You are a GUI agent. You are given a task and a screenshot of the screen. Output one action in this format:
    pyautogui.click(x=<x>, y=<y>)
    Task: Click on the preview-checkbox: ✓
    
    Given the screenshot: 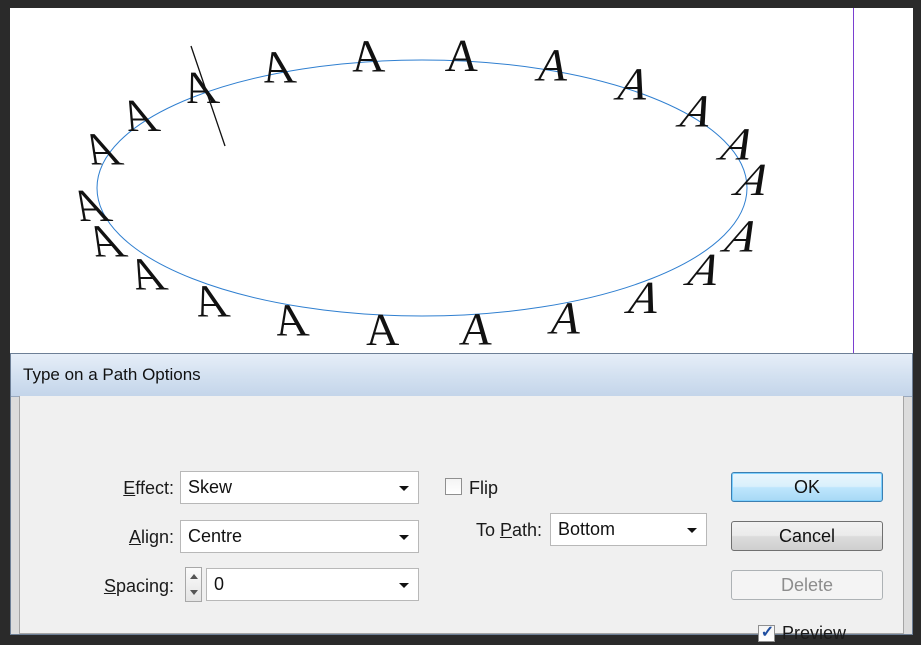 What is the action you would take?
    pyautogui.click(x=766, y=633)
    